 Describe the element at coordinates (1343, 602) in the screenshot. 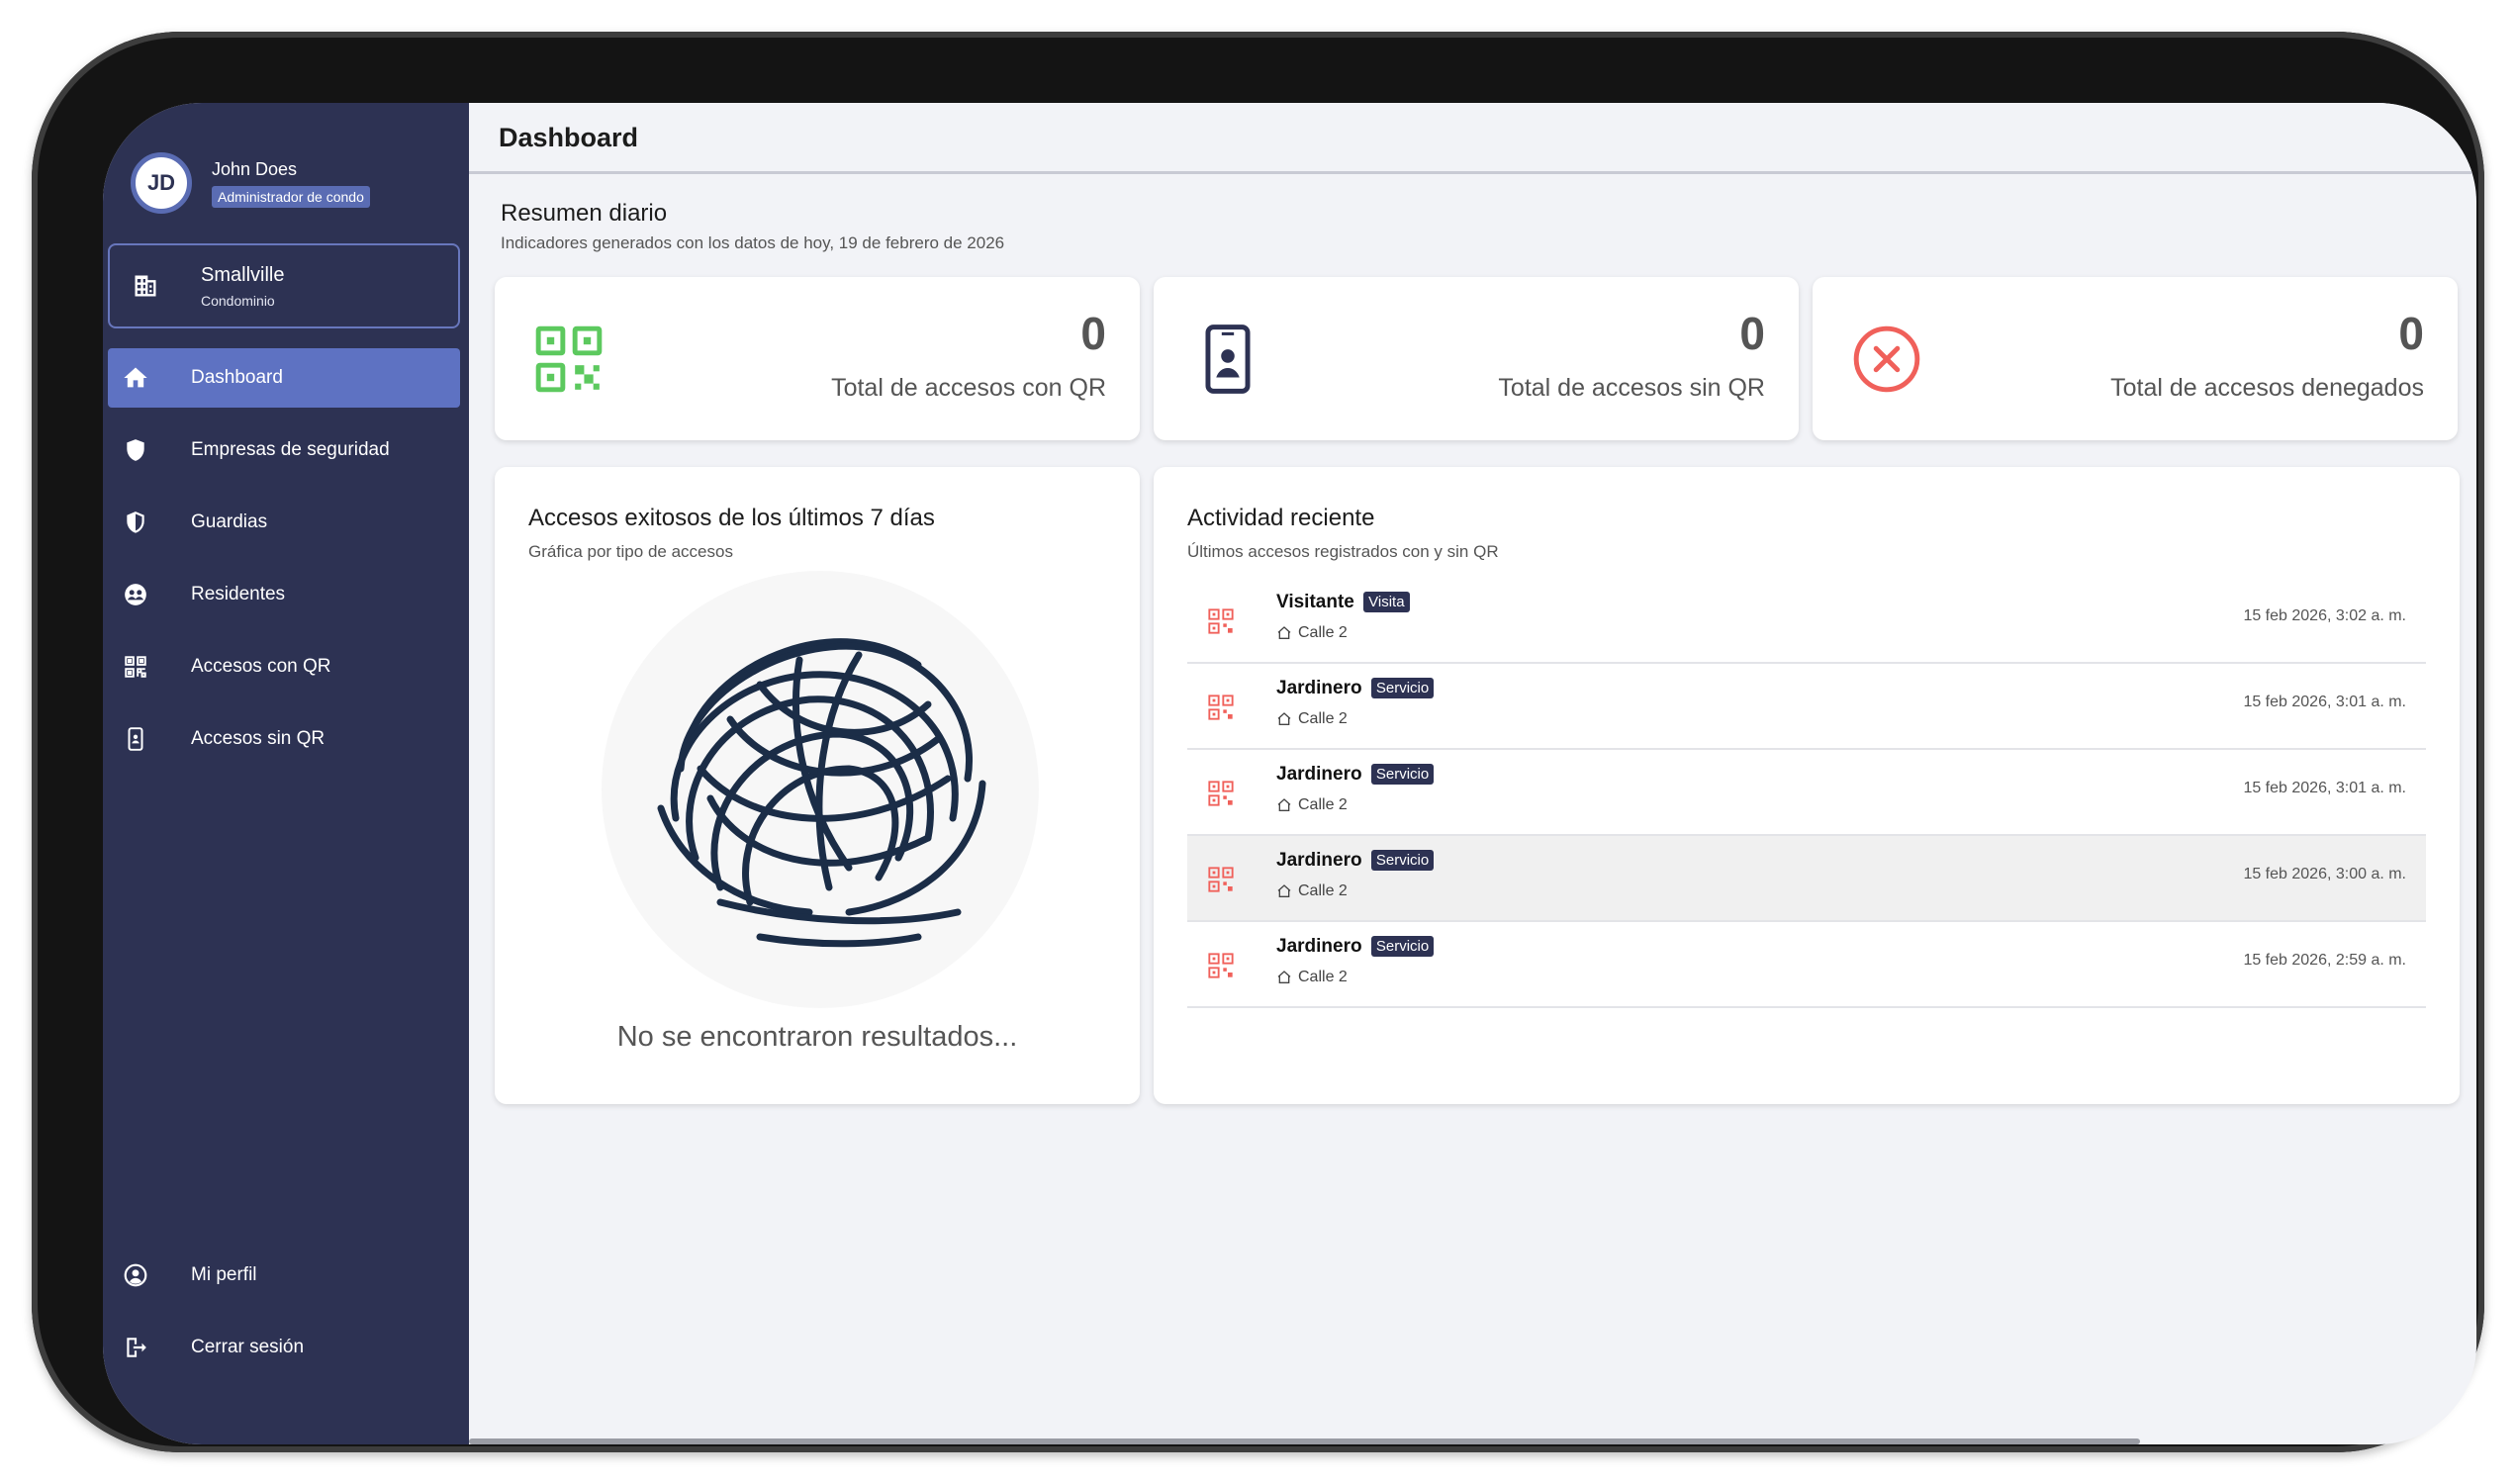

I see `activity-name: Visitante Visita` at that location.